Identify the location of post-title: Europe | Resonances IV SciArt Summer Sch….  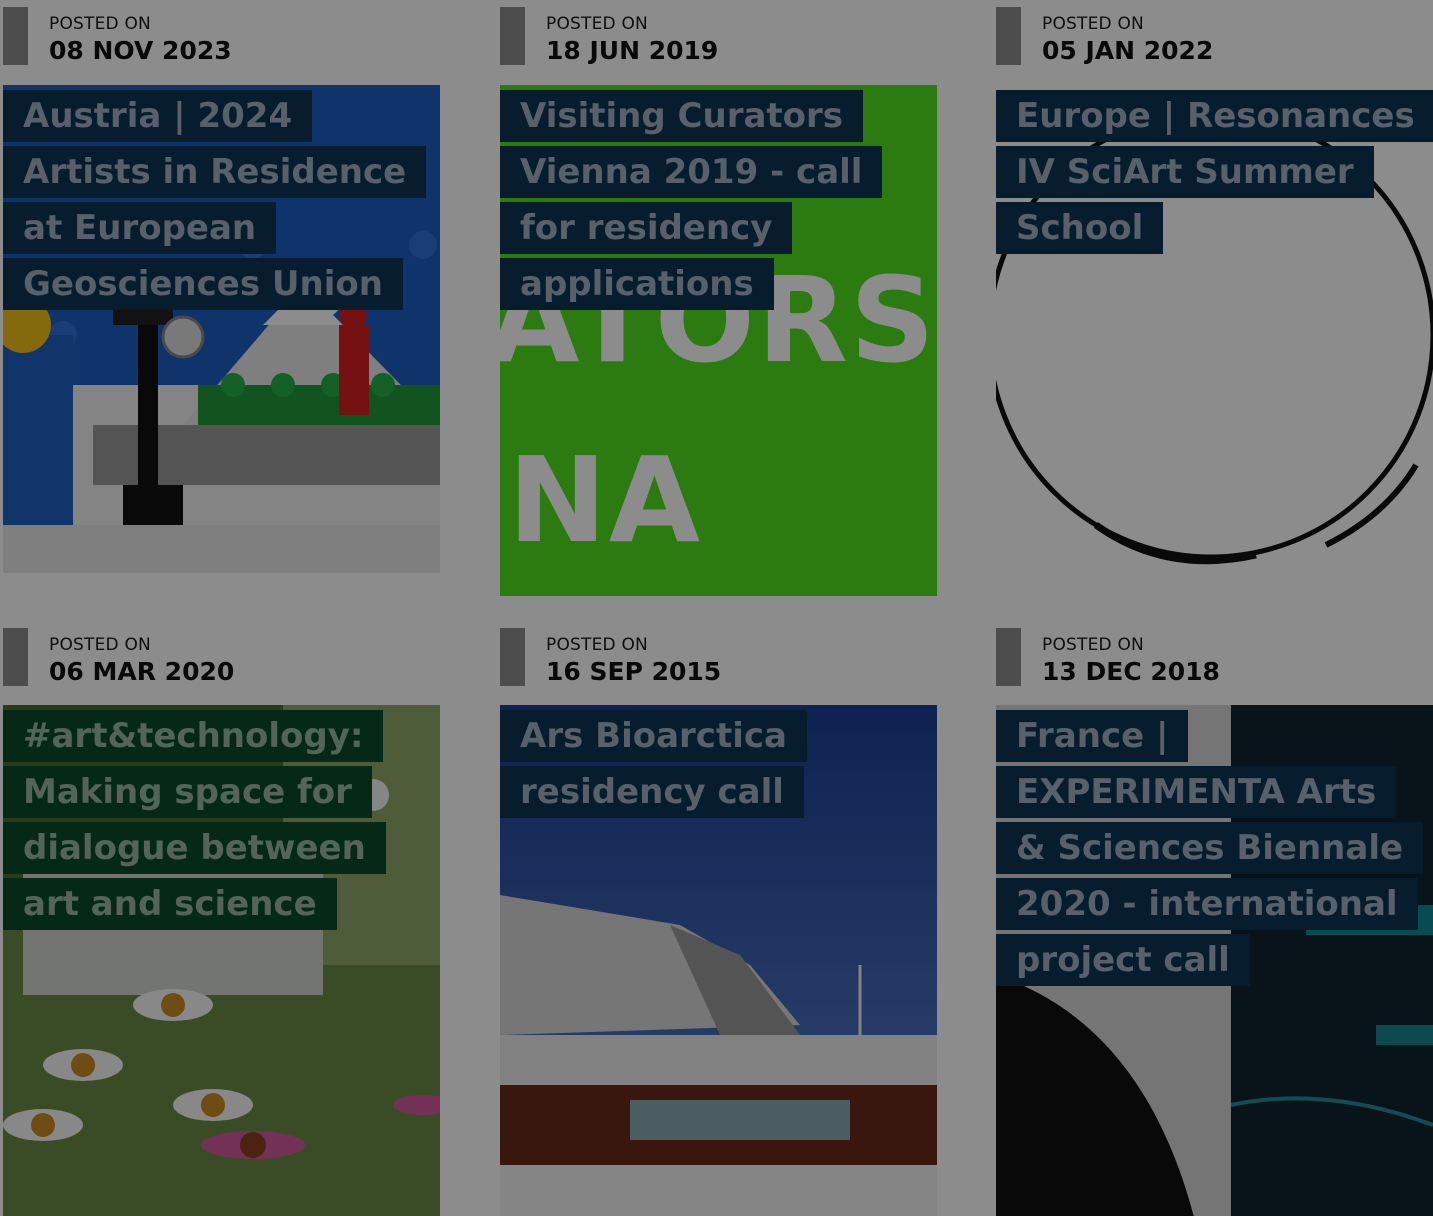
(1214, 172).